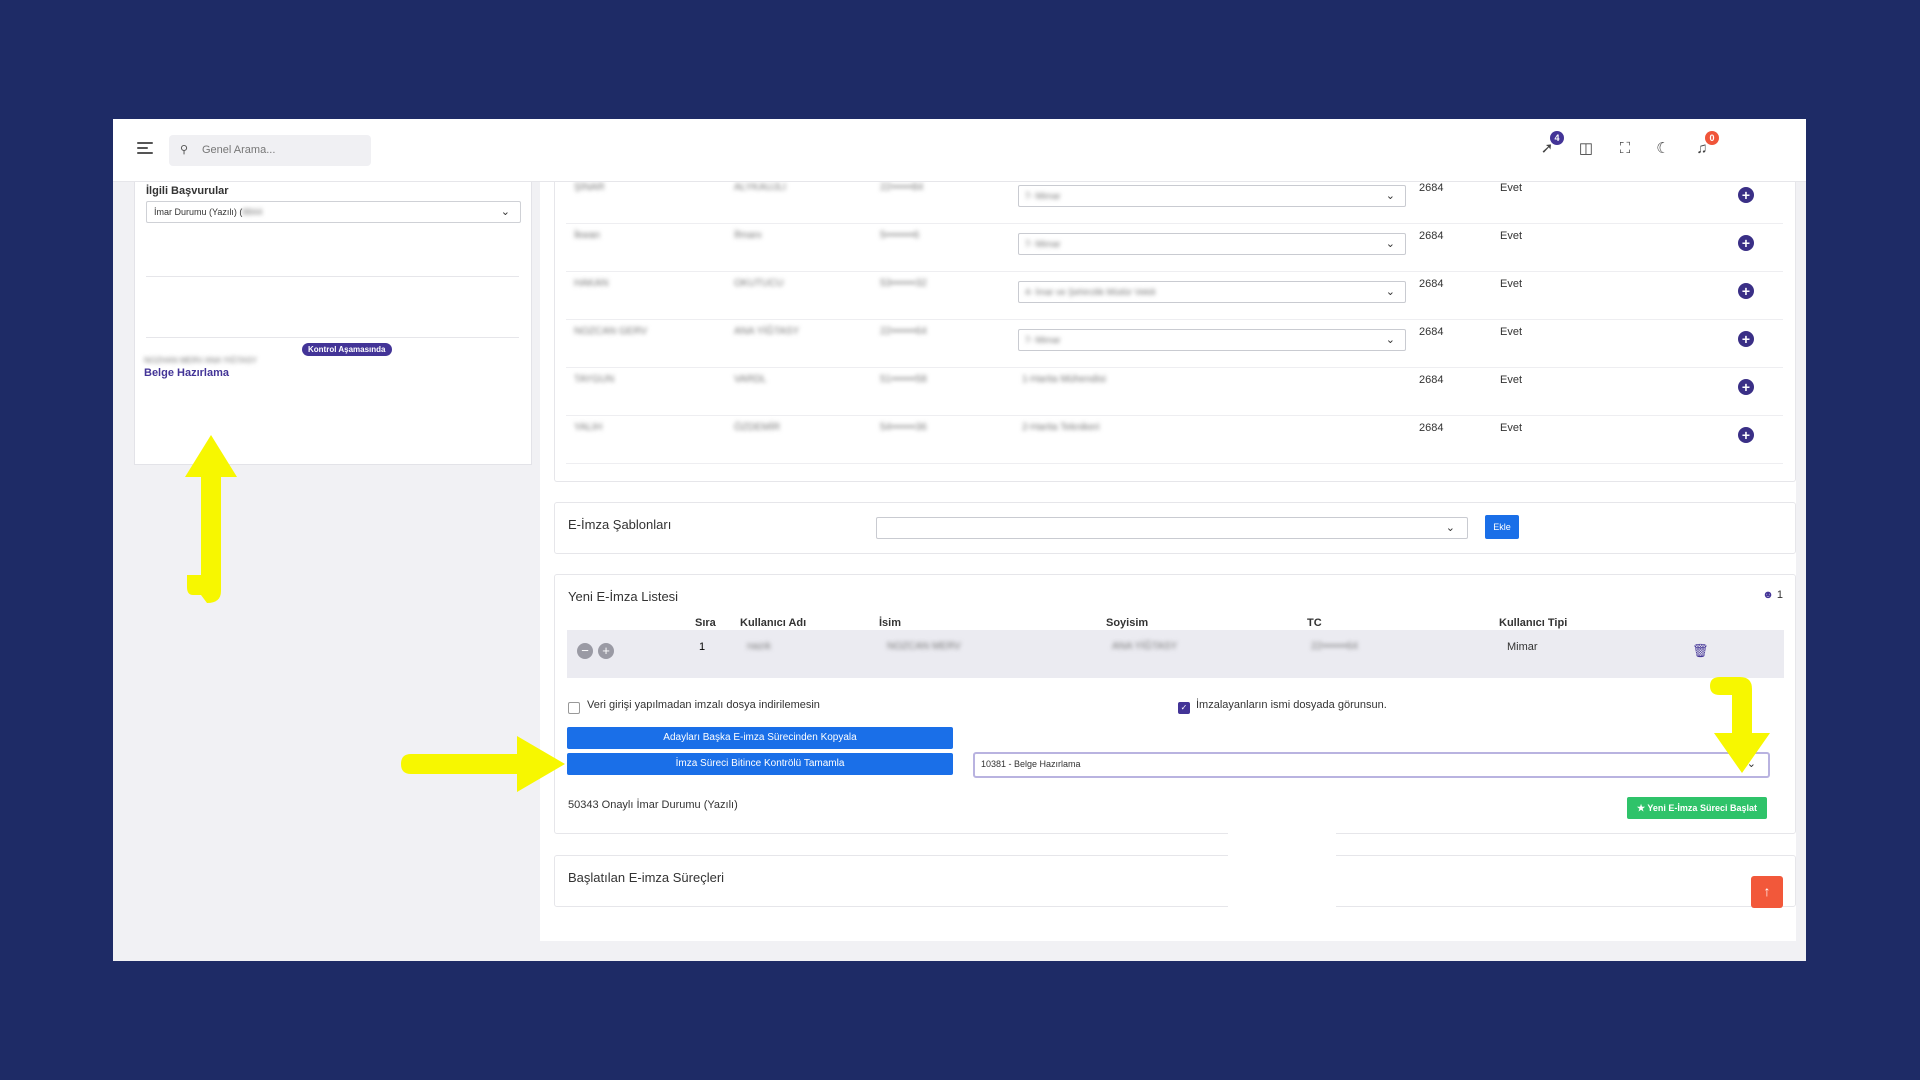 This screenshot has width=1920, height=1080. What do you see at coordinates (1172, 528) in the screenshot?
I see `template-select: ⌄` at bounding box center [1172, 528].